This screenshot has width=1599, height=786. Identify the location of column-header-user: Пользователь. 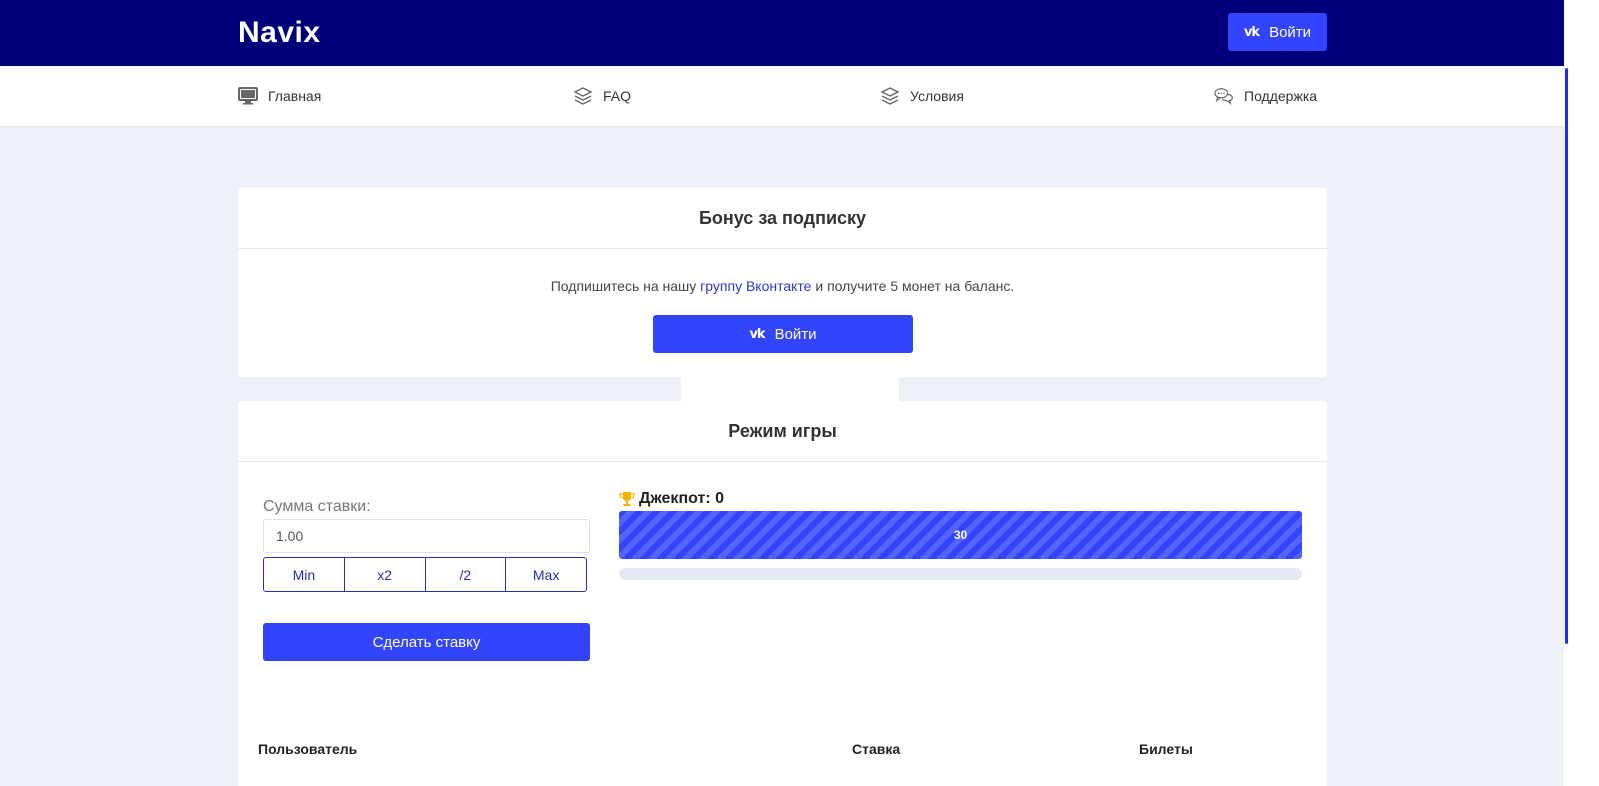
(308, 749).